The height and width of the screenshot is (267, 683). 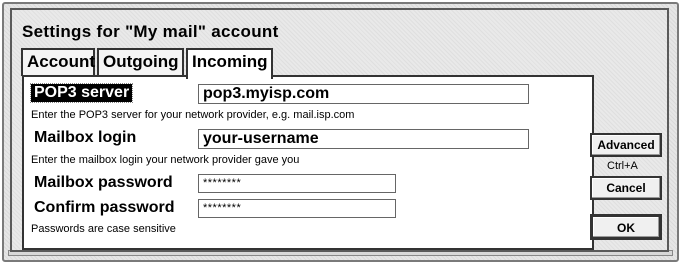 I want to click on tab-account: Account, so click(x=58, y=62).